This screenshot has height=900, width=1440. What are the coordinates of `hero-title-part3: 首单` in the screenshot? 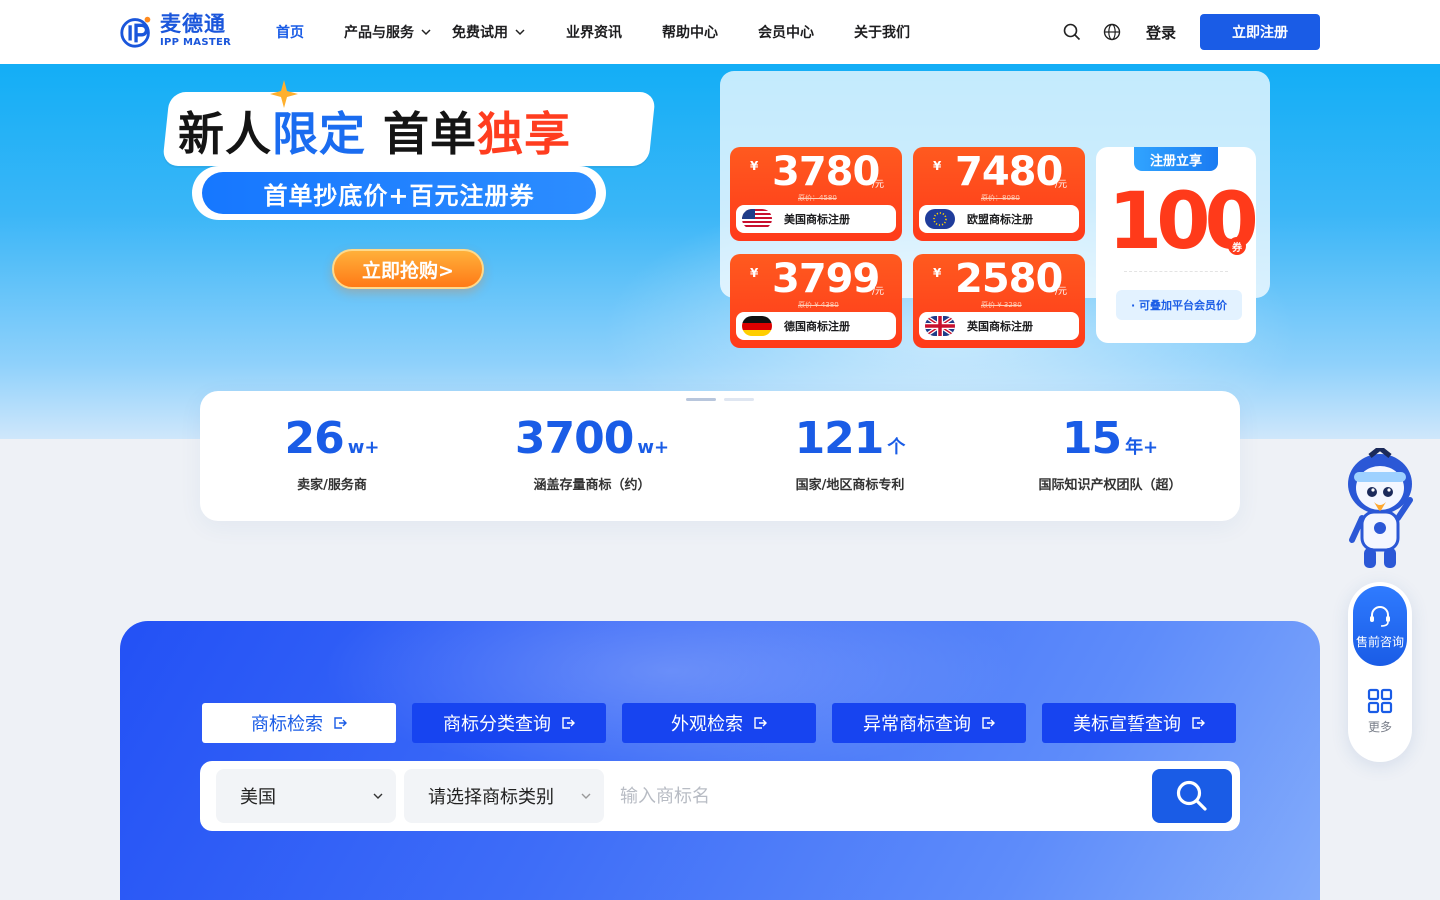 It's located at (422, 134).